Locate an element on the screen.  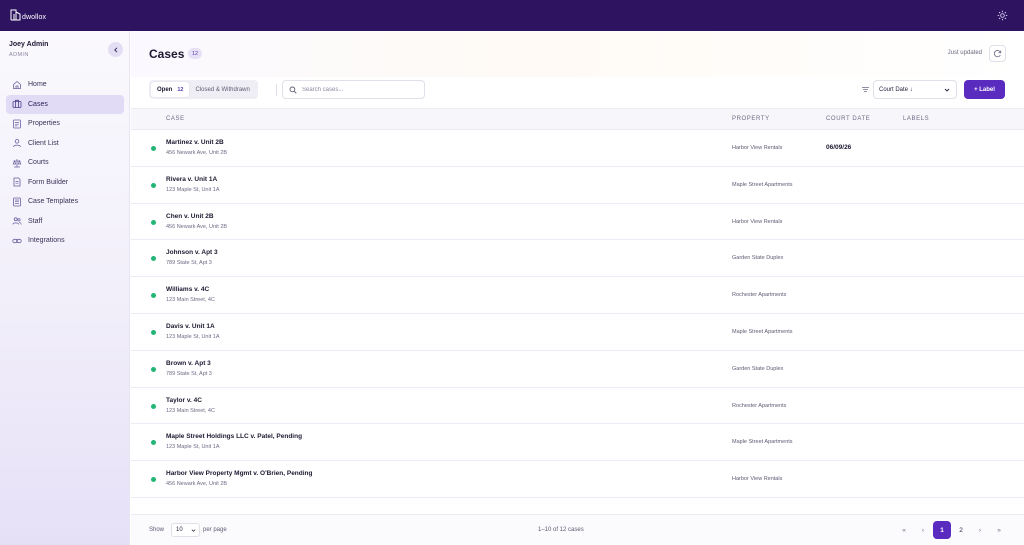
sort-lines-icon is located at coordinates (865, 89).